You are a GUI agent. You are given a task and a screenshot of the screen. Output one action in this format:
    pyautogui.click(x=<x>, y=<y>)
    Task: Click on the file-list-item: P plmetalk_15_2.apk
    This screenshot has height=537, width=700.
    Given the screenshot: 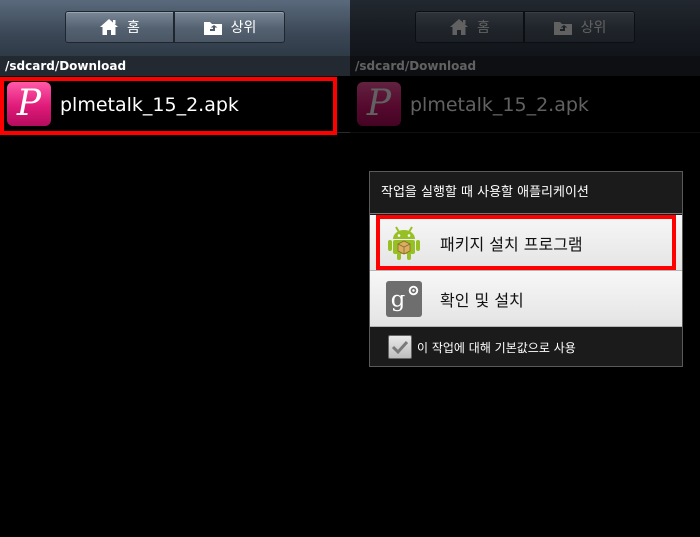 What is the action you would take?
    pyautogui.click(x=175, y=104)
    